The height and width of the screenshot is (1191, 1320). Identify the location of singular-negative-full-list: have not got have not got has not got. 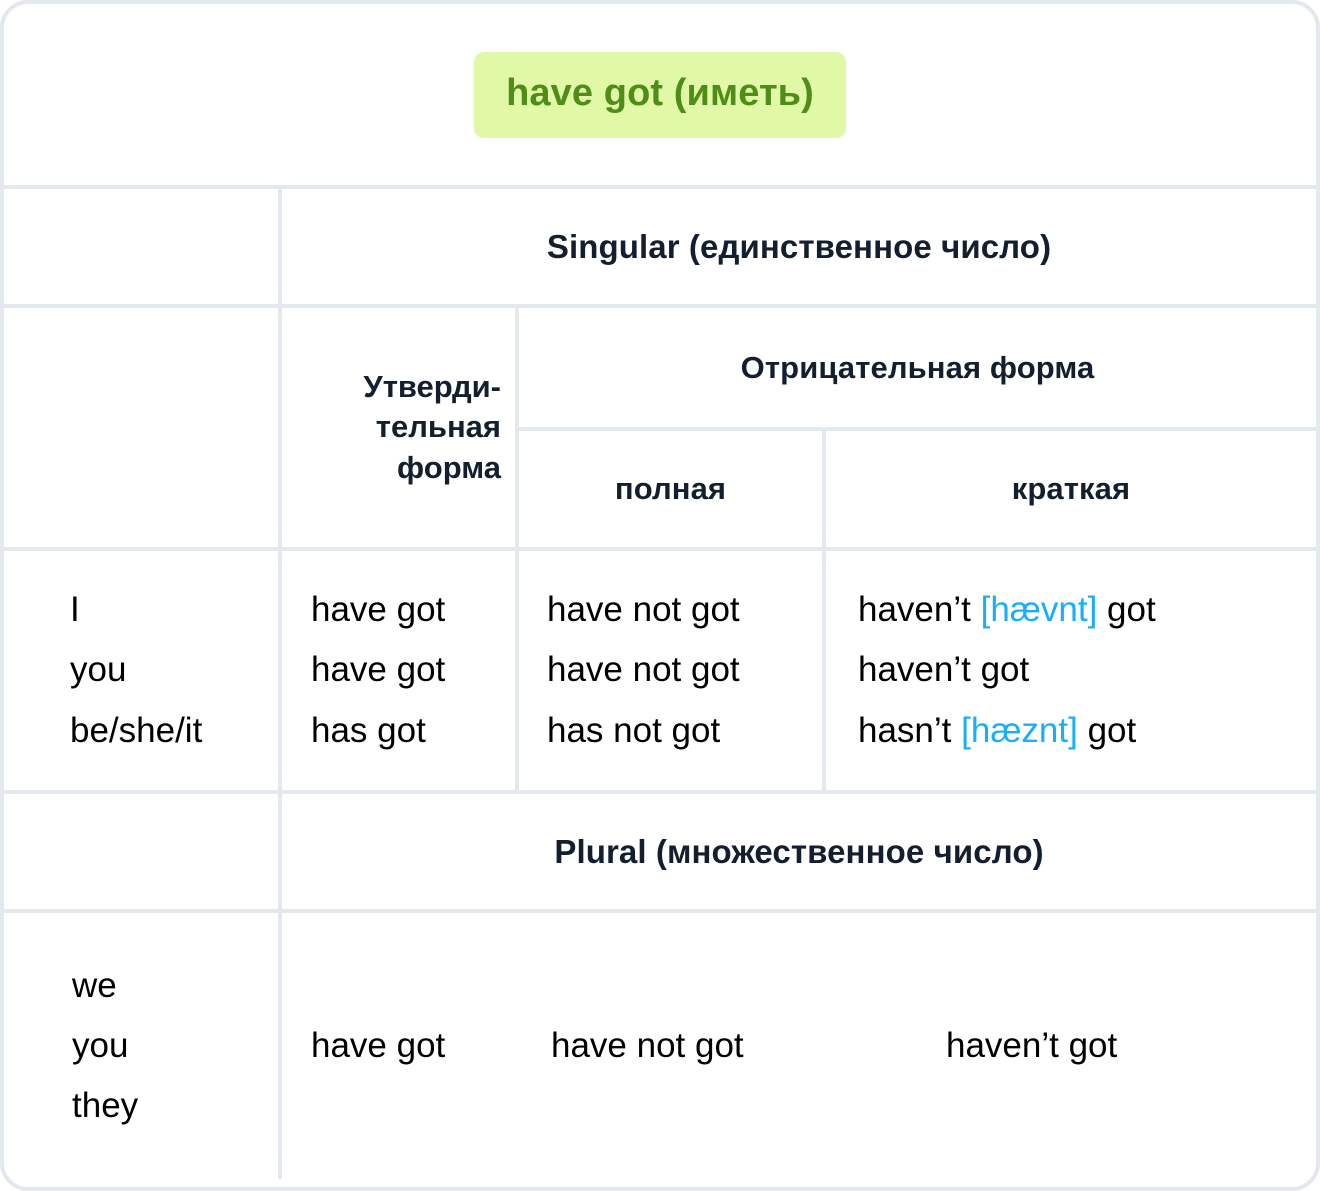
(670, 670).